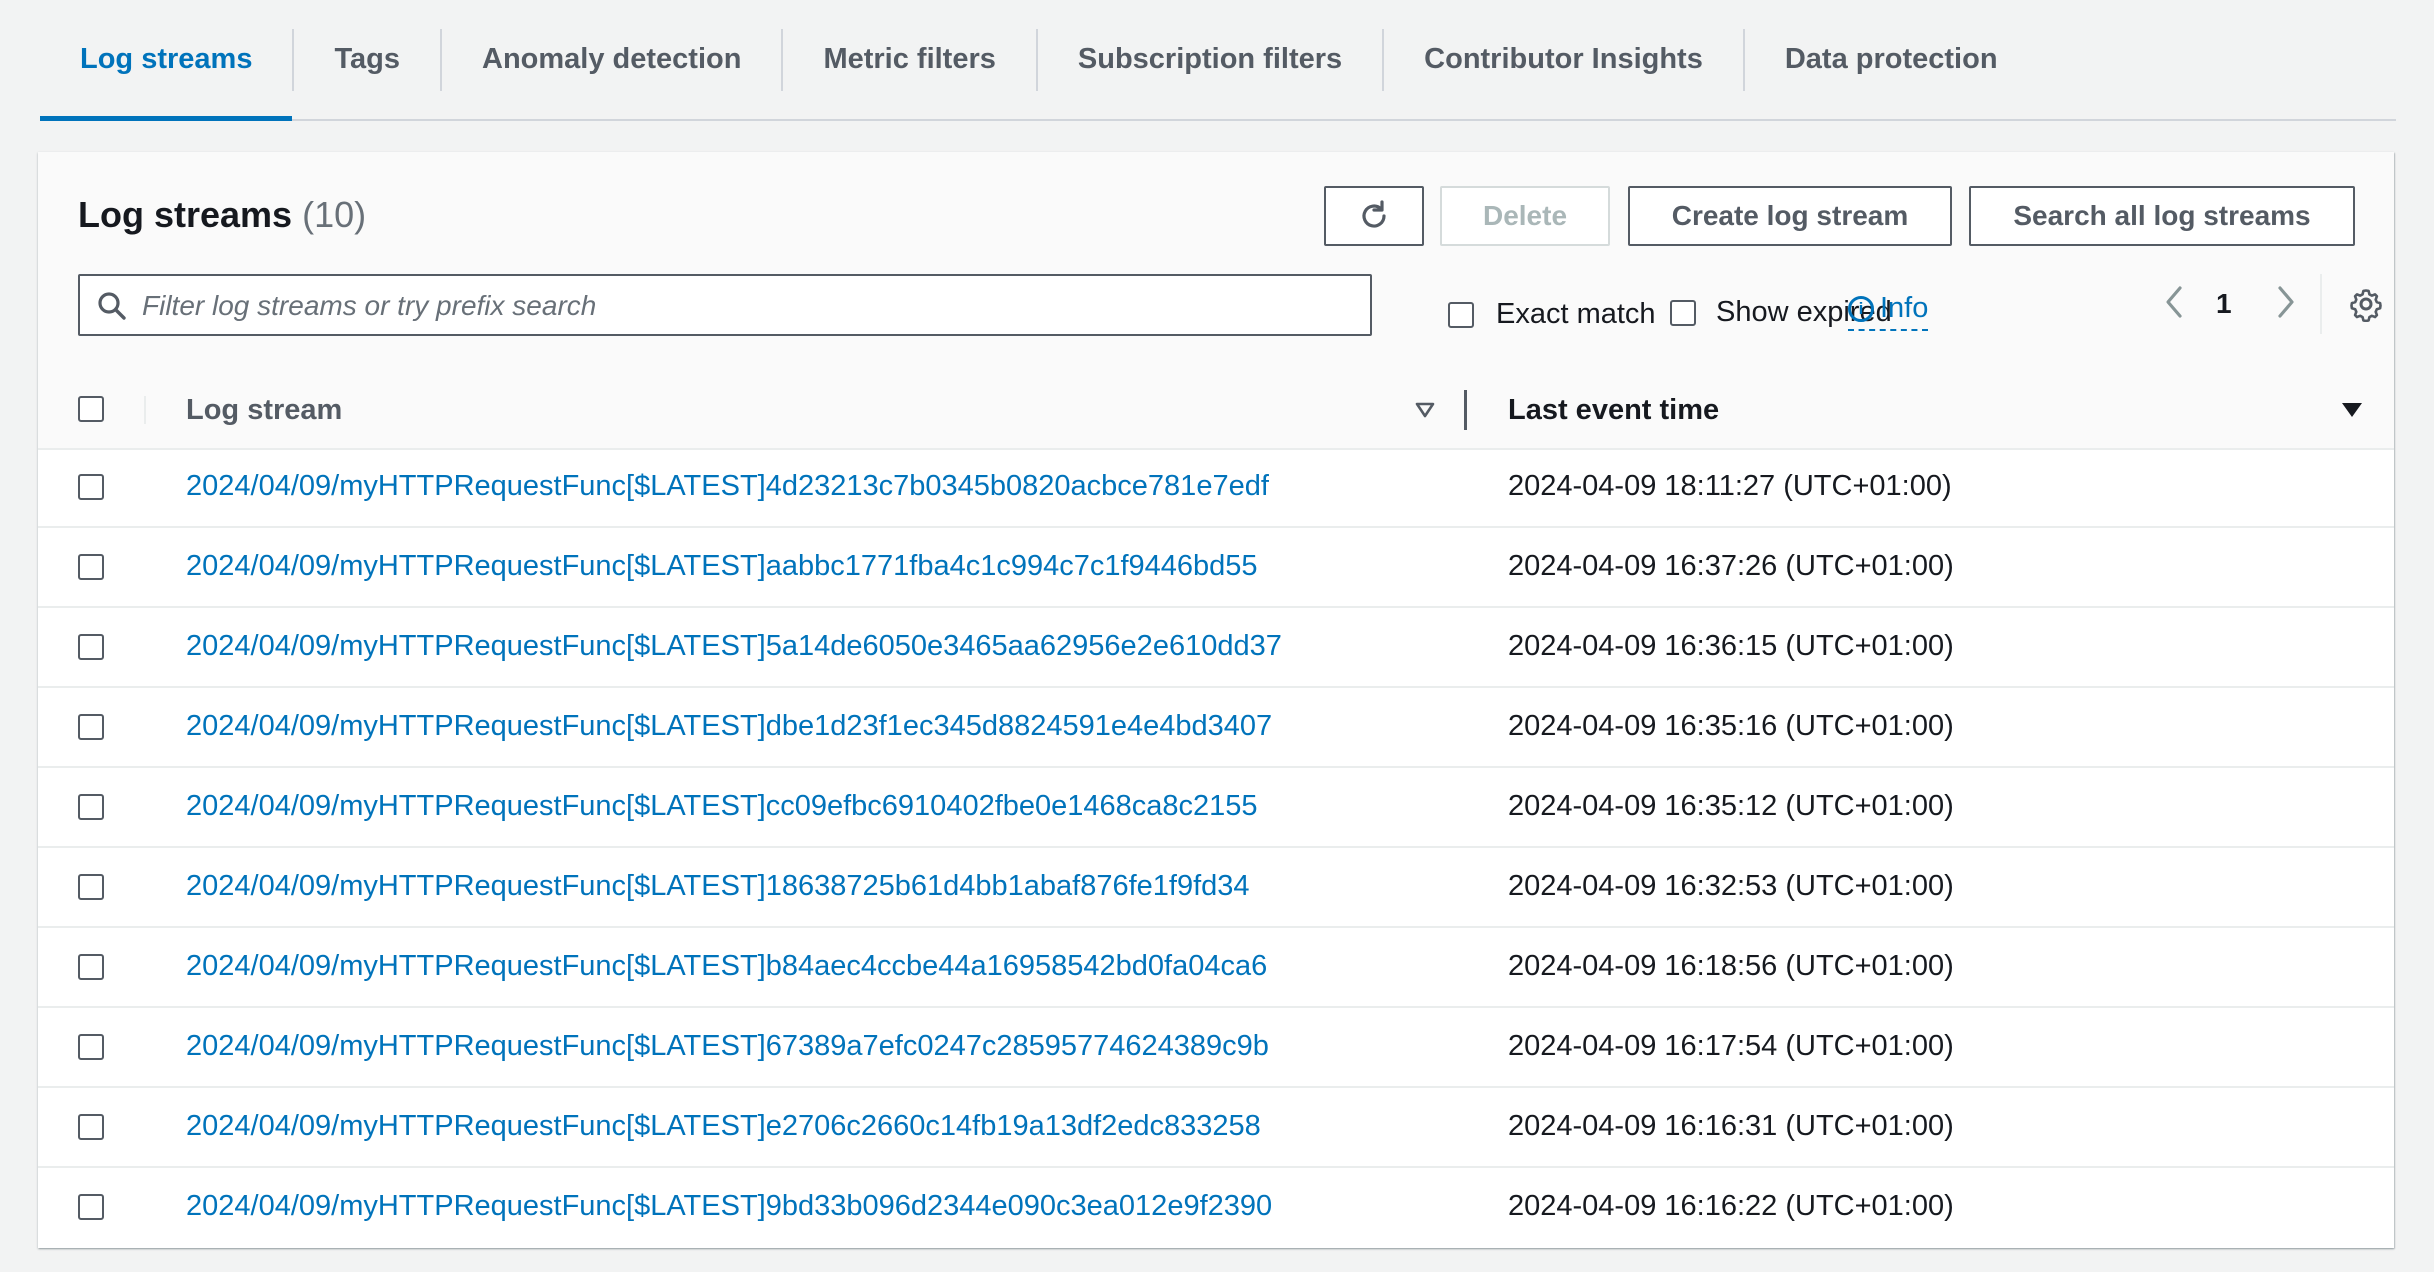 This screenshot has width=2434, height=1272. I want to click on last-event-time: 2024-04-09 16:36:15 (UTC+01:00), so click(1731, 646).